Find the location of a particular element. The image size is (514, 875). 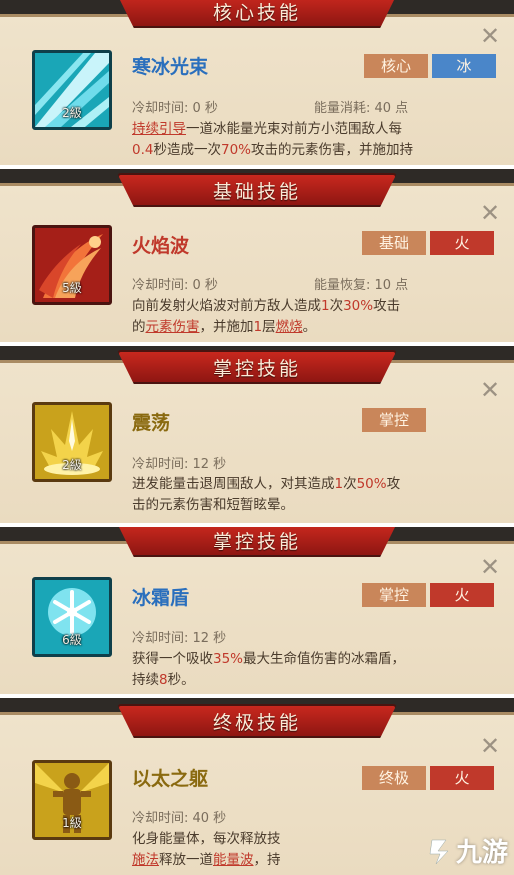

watermark-logo: 九游 is located at coordinates (467, 850).